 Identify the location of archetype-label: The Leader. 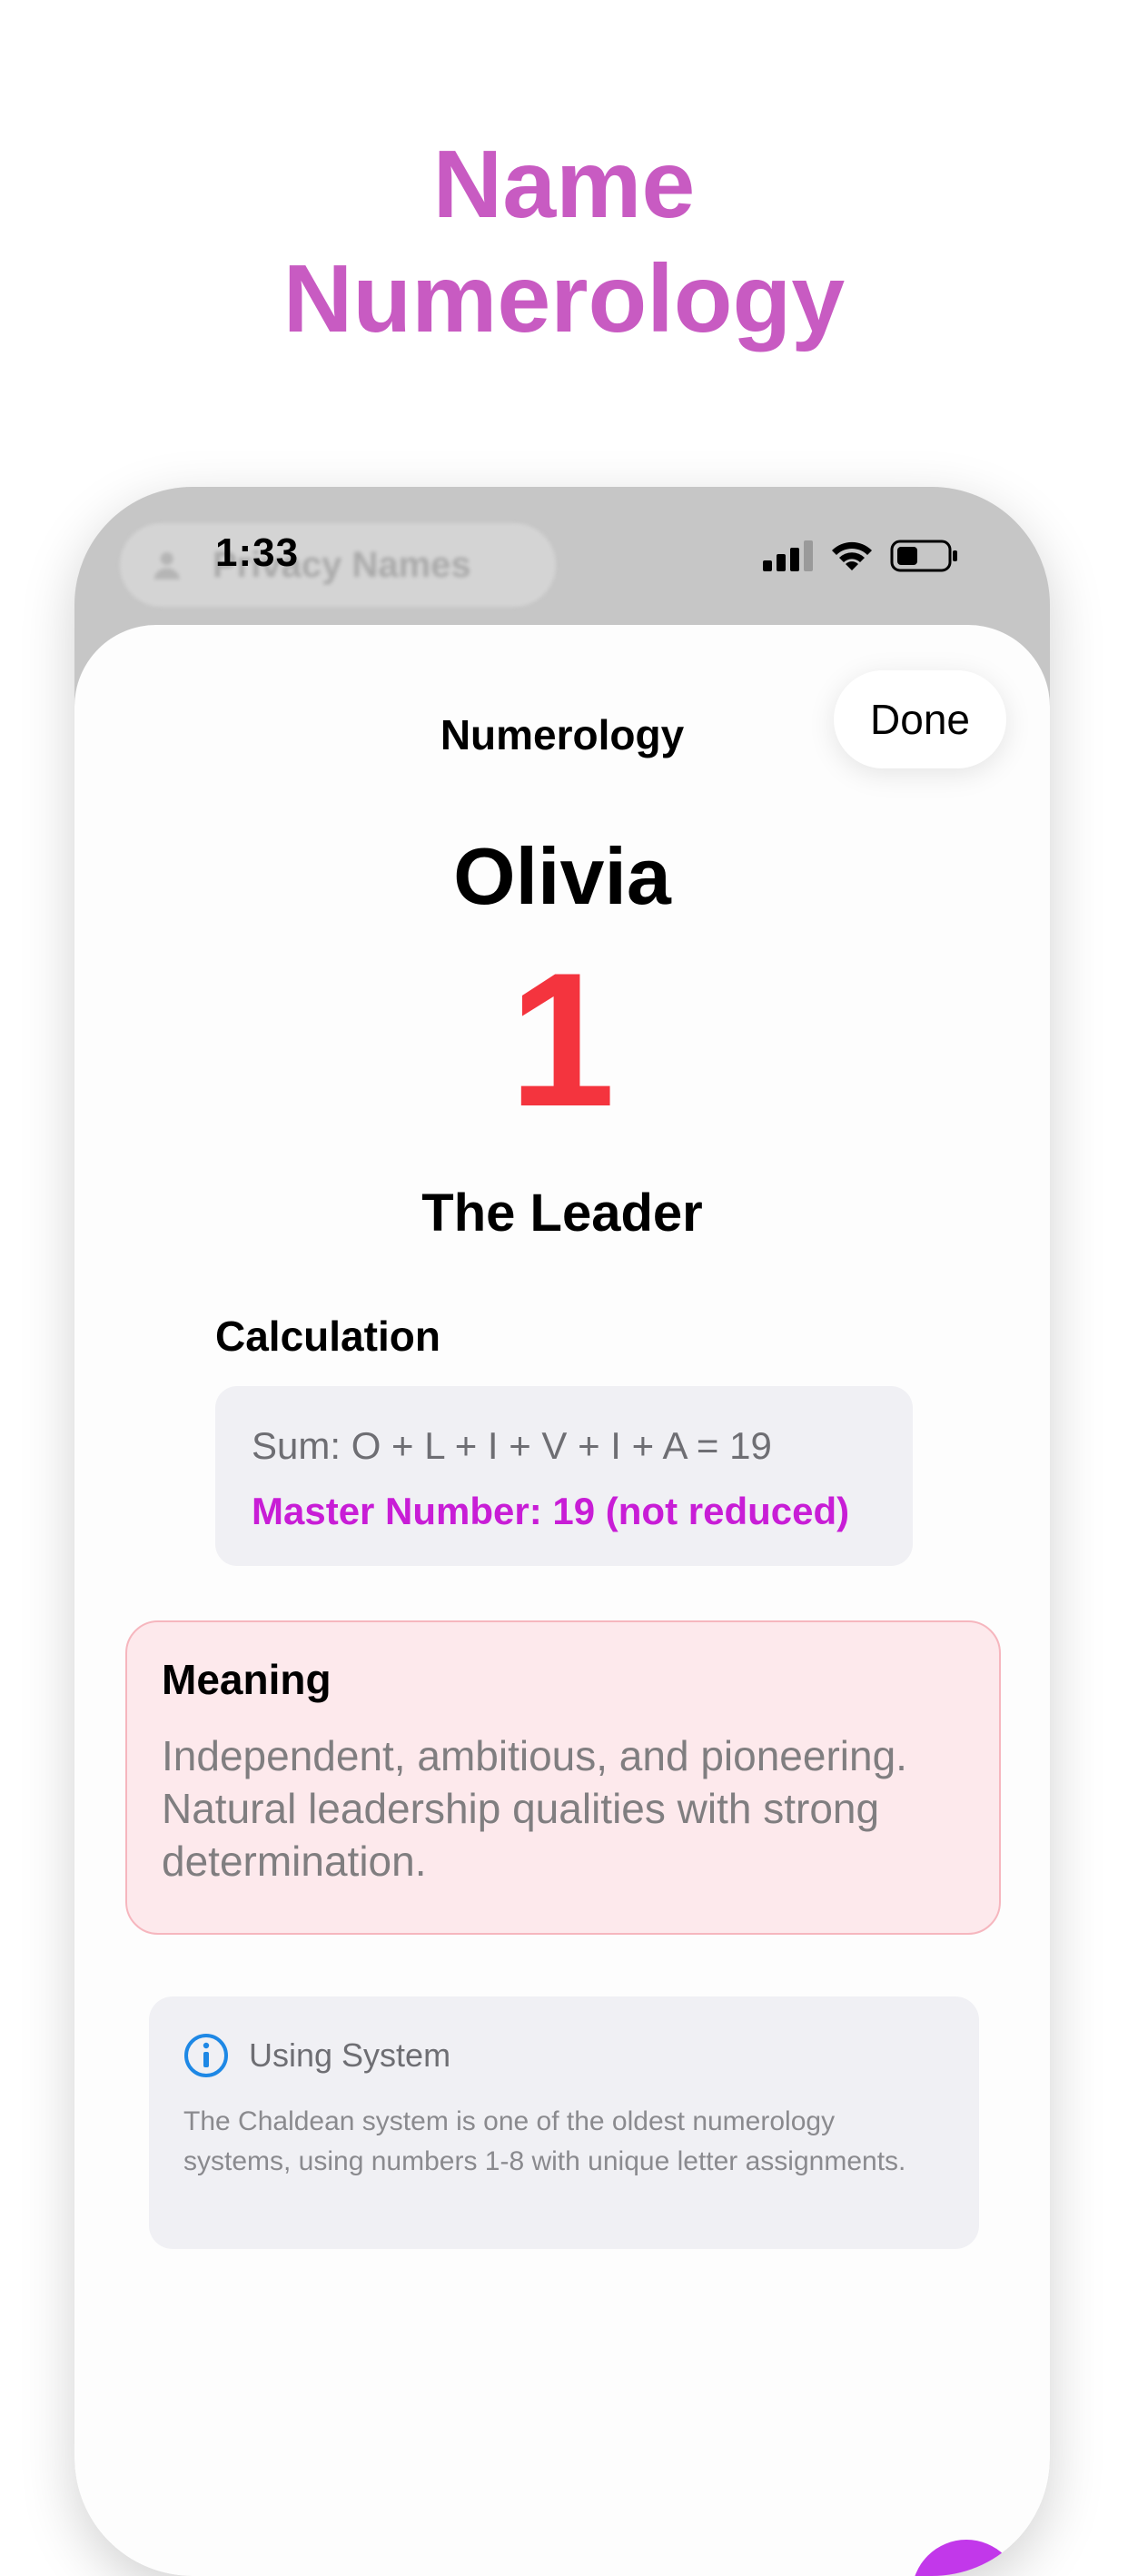
(562, 1213).